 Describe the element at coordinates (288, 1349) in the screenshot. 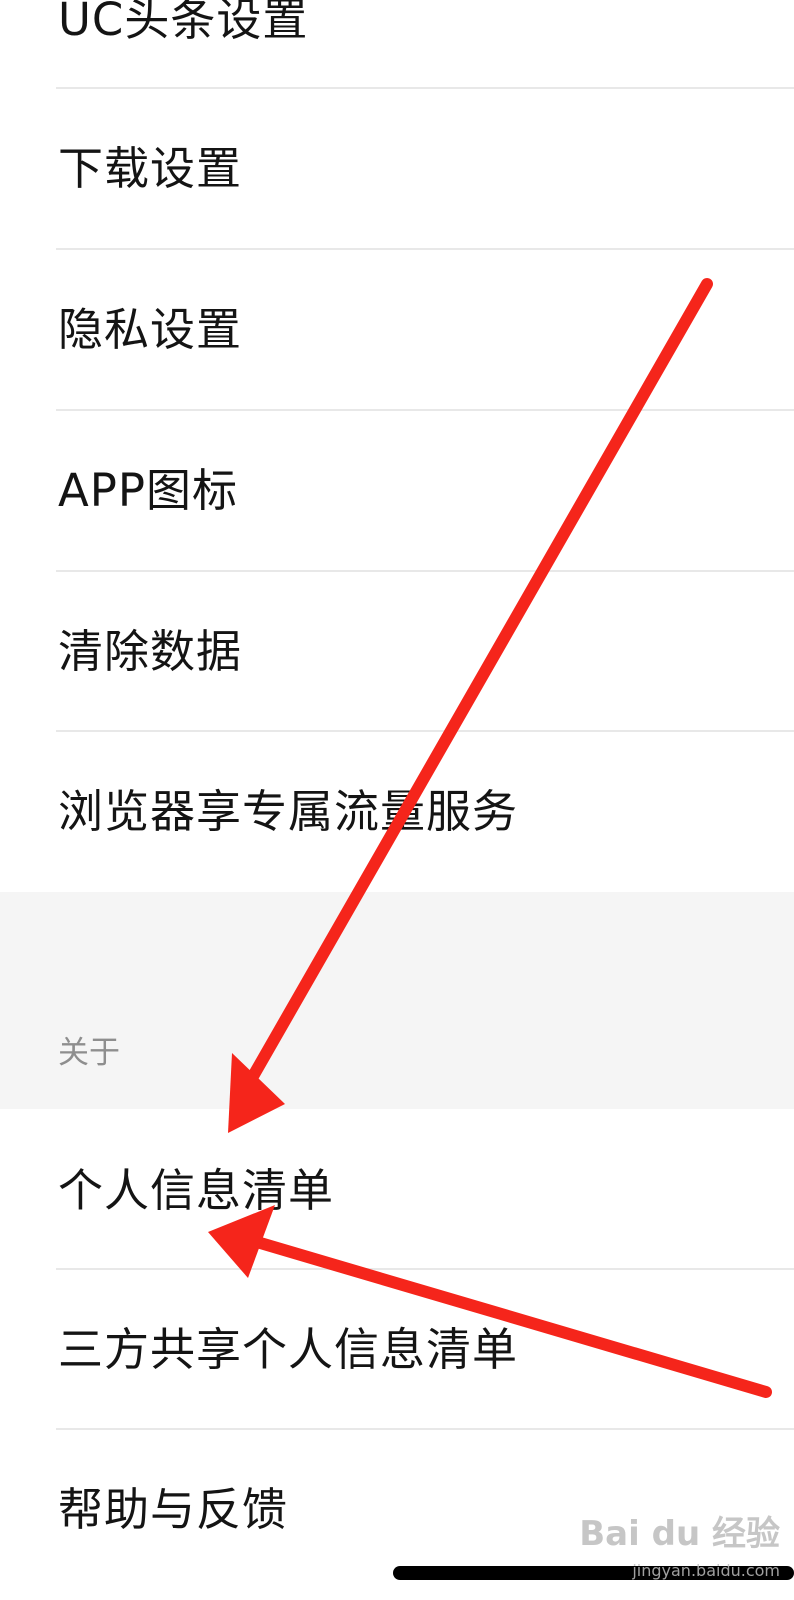

I see `settings-item-label: 三方共享个人信息清单` at that location.